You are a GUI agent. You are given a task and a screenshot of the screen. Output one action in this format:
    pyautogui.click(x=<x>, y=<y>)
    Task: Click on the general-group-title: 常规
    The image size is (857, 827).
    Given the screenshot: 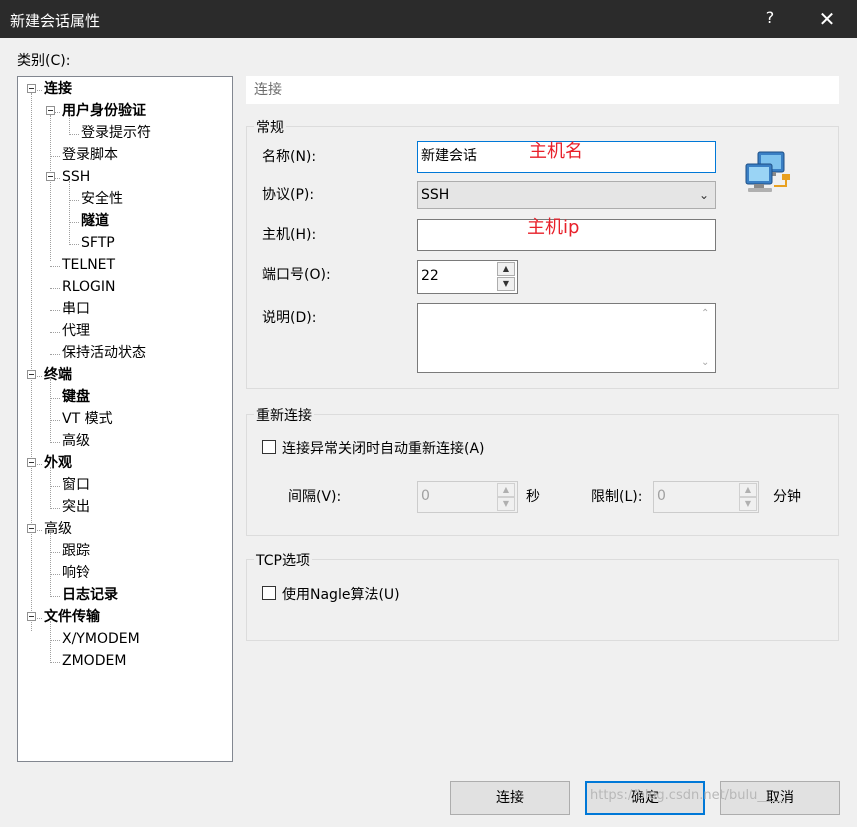 What is the action you would take?
    pyautogui.click(x=270, y=127)
    